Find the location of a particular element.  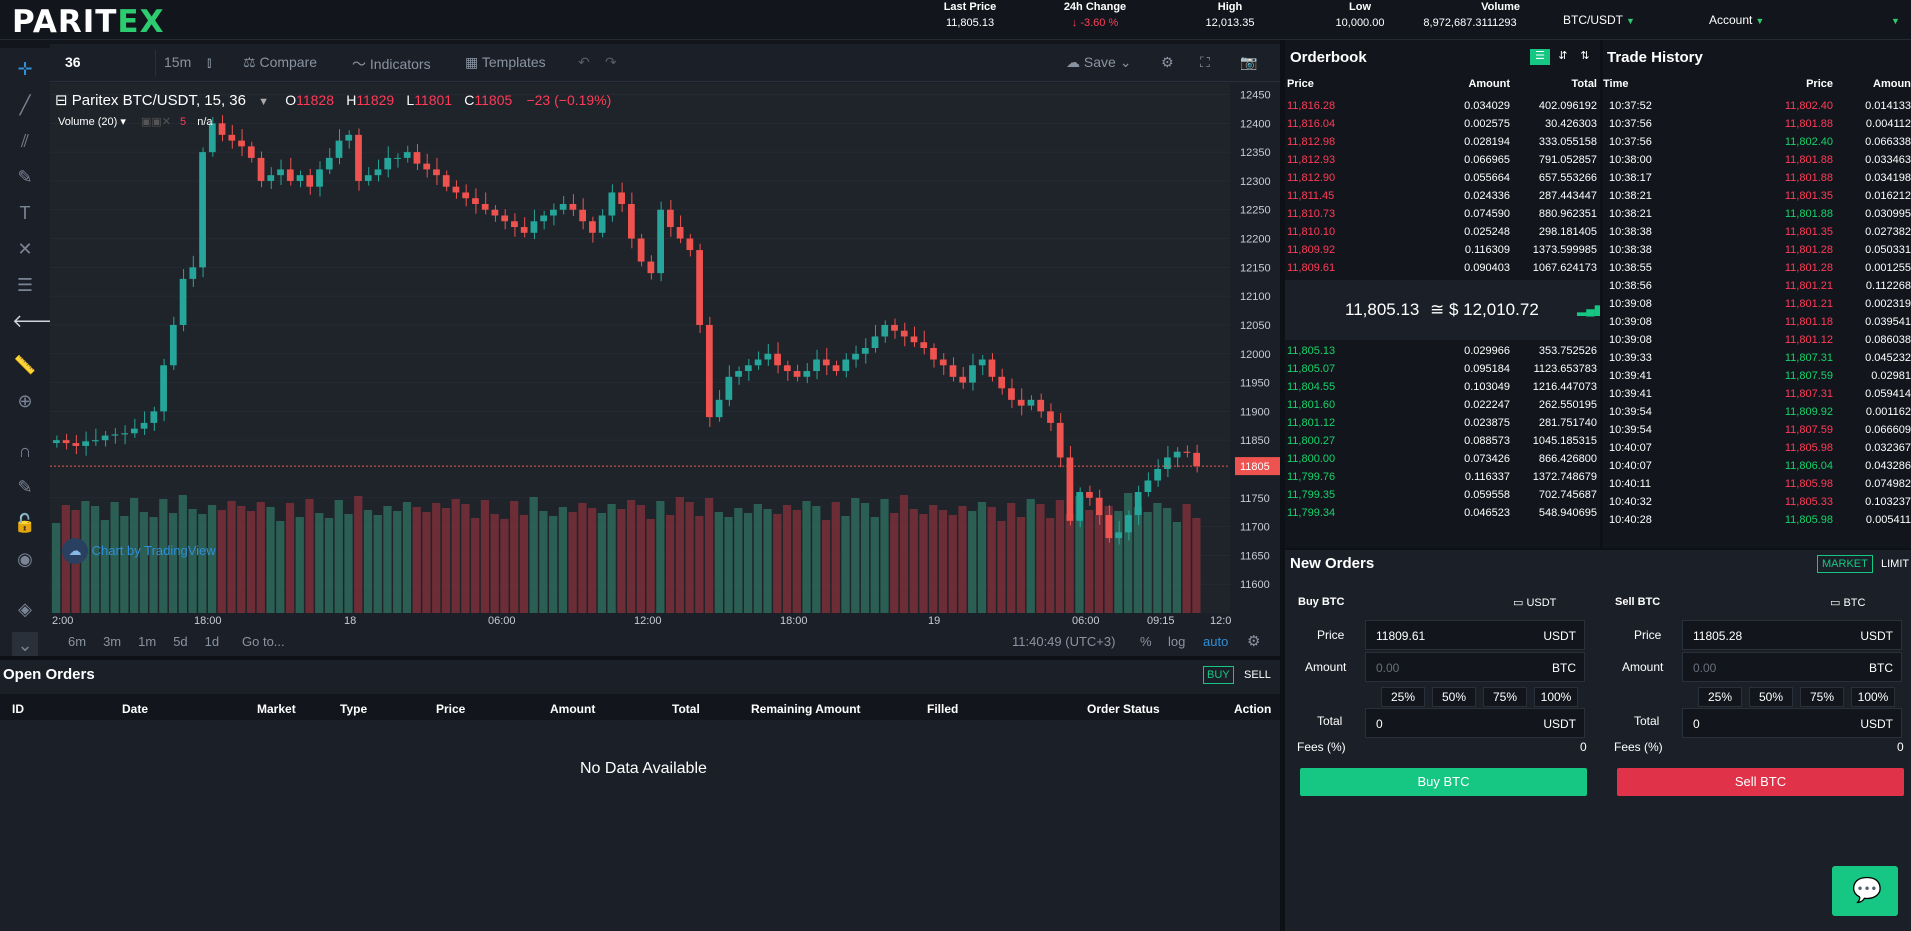

legend-controls-icon: ▣▣✕ is located at coordinates (156, 122).